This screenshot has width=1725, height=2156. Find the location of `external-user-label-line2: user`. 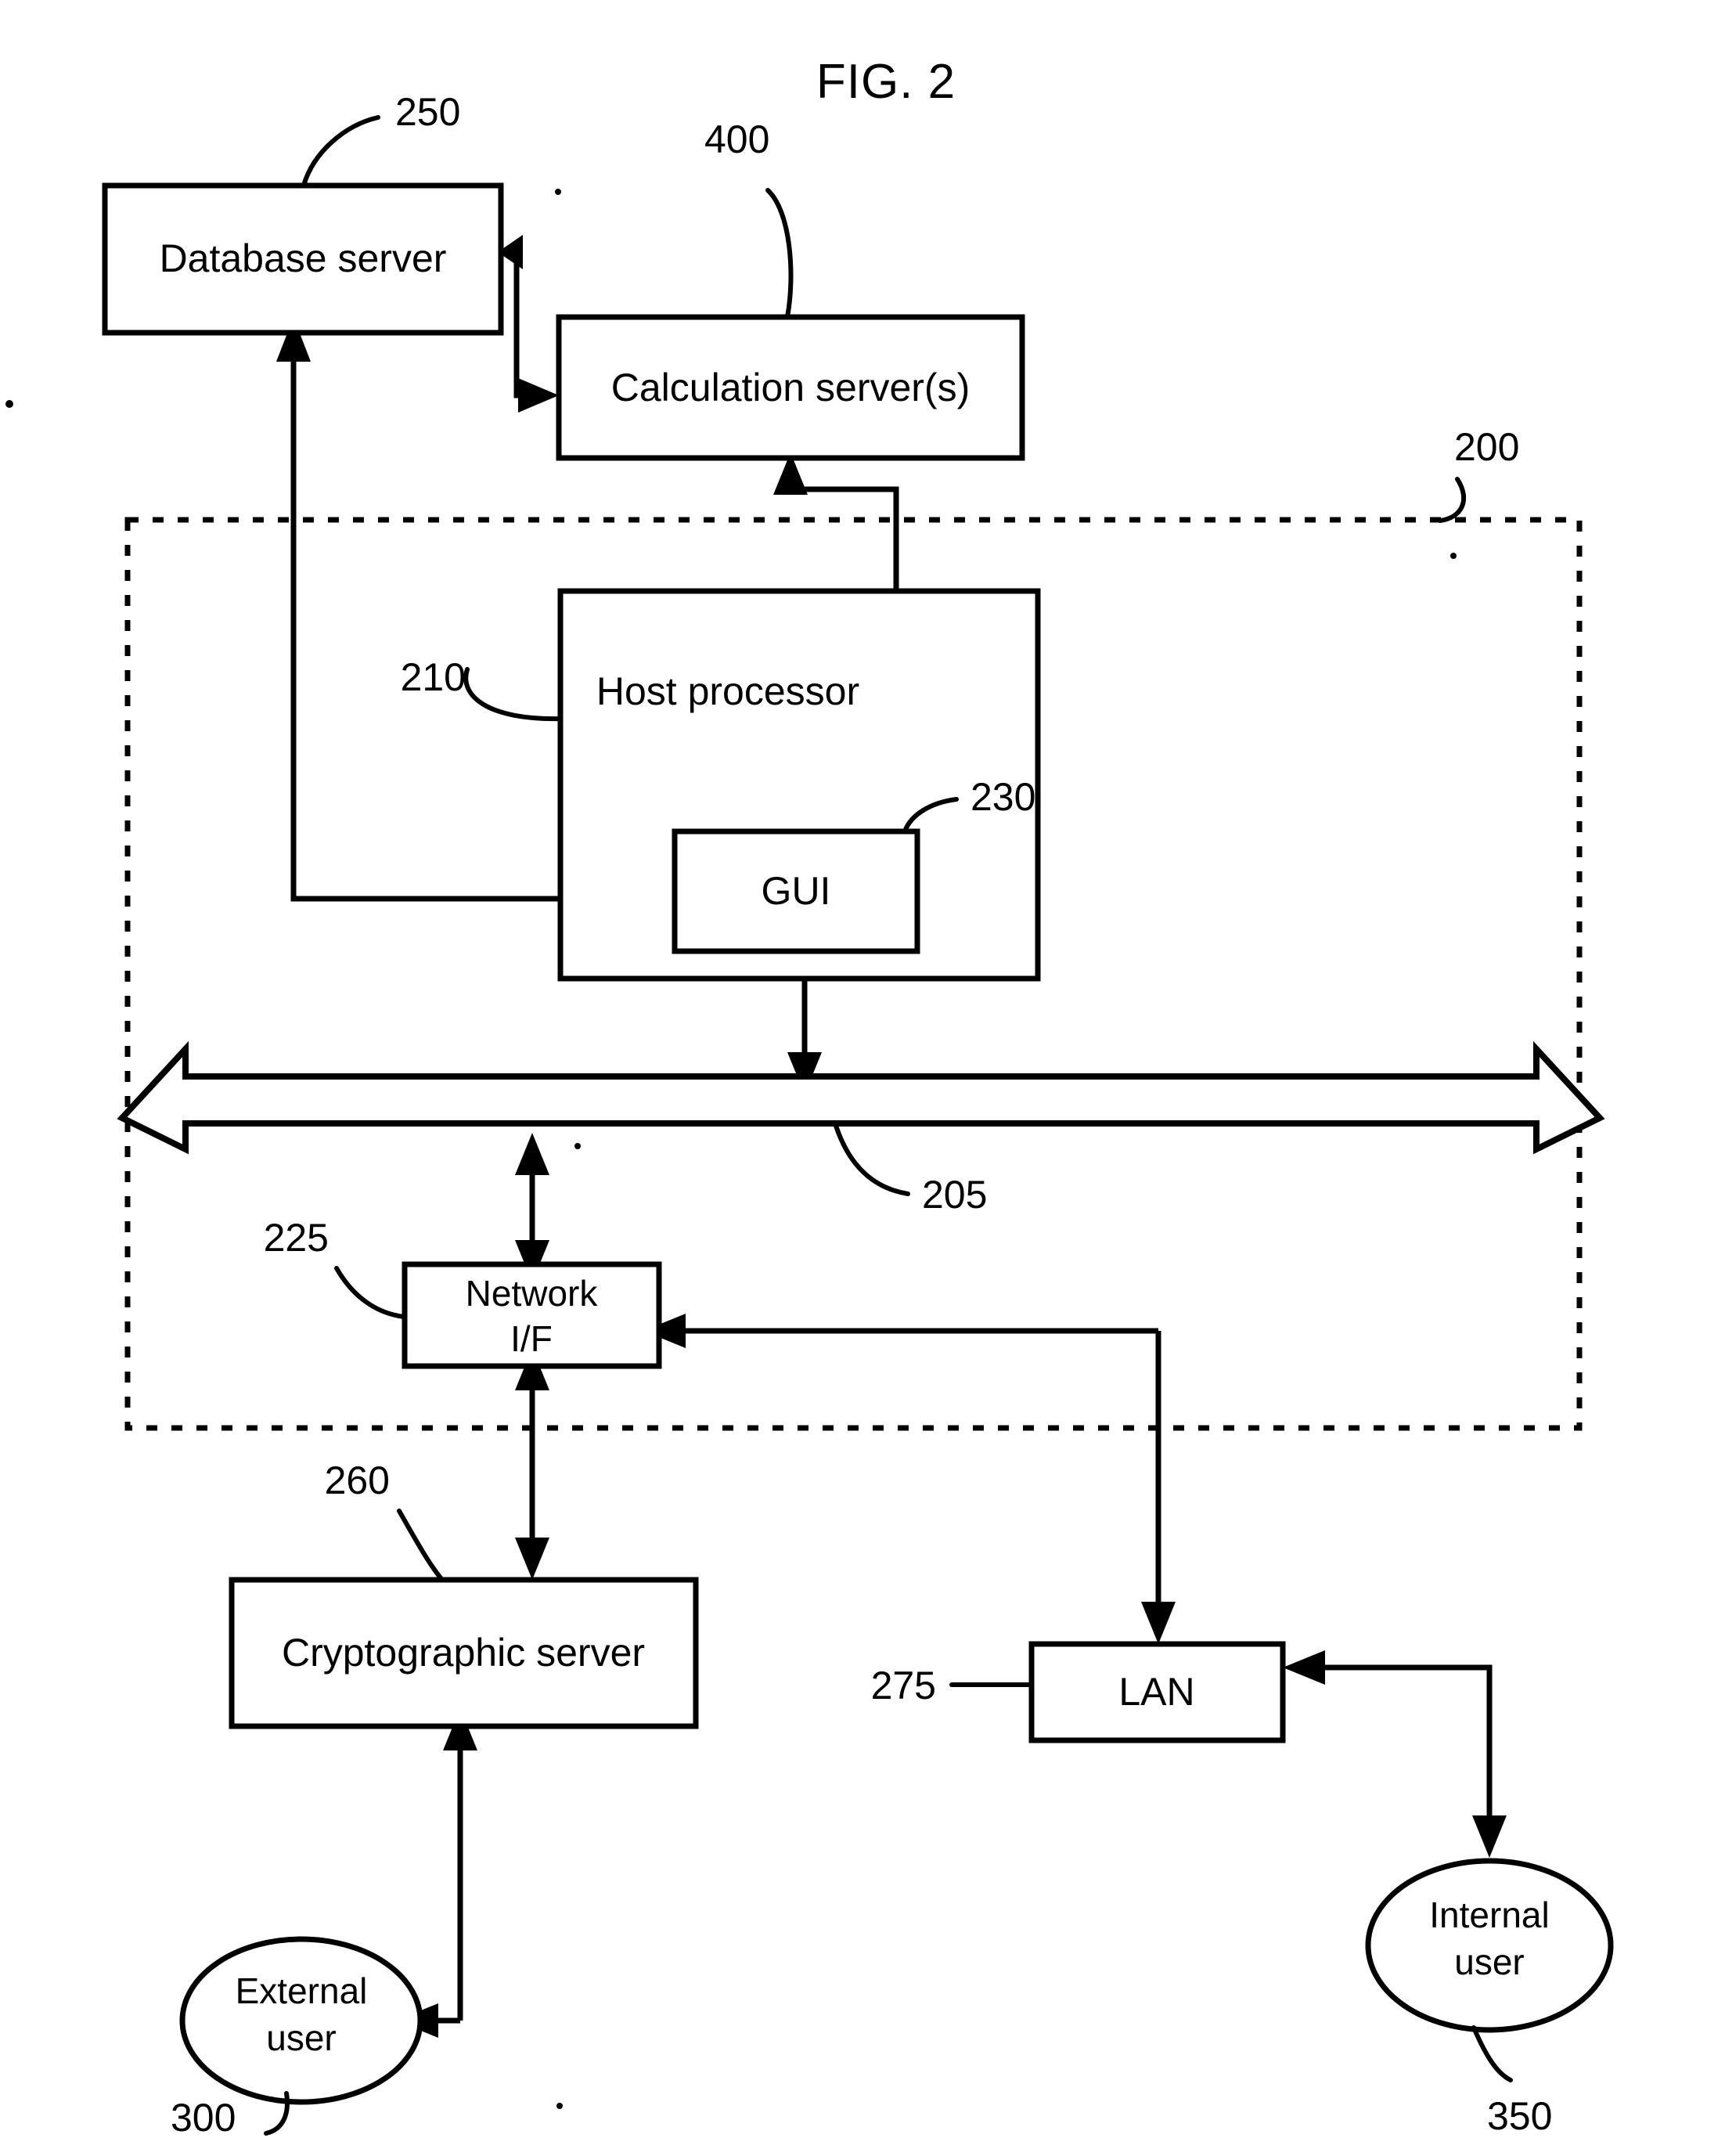

external-user-label-line2: user is located at coordinates (301, 2037).